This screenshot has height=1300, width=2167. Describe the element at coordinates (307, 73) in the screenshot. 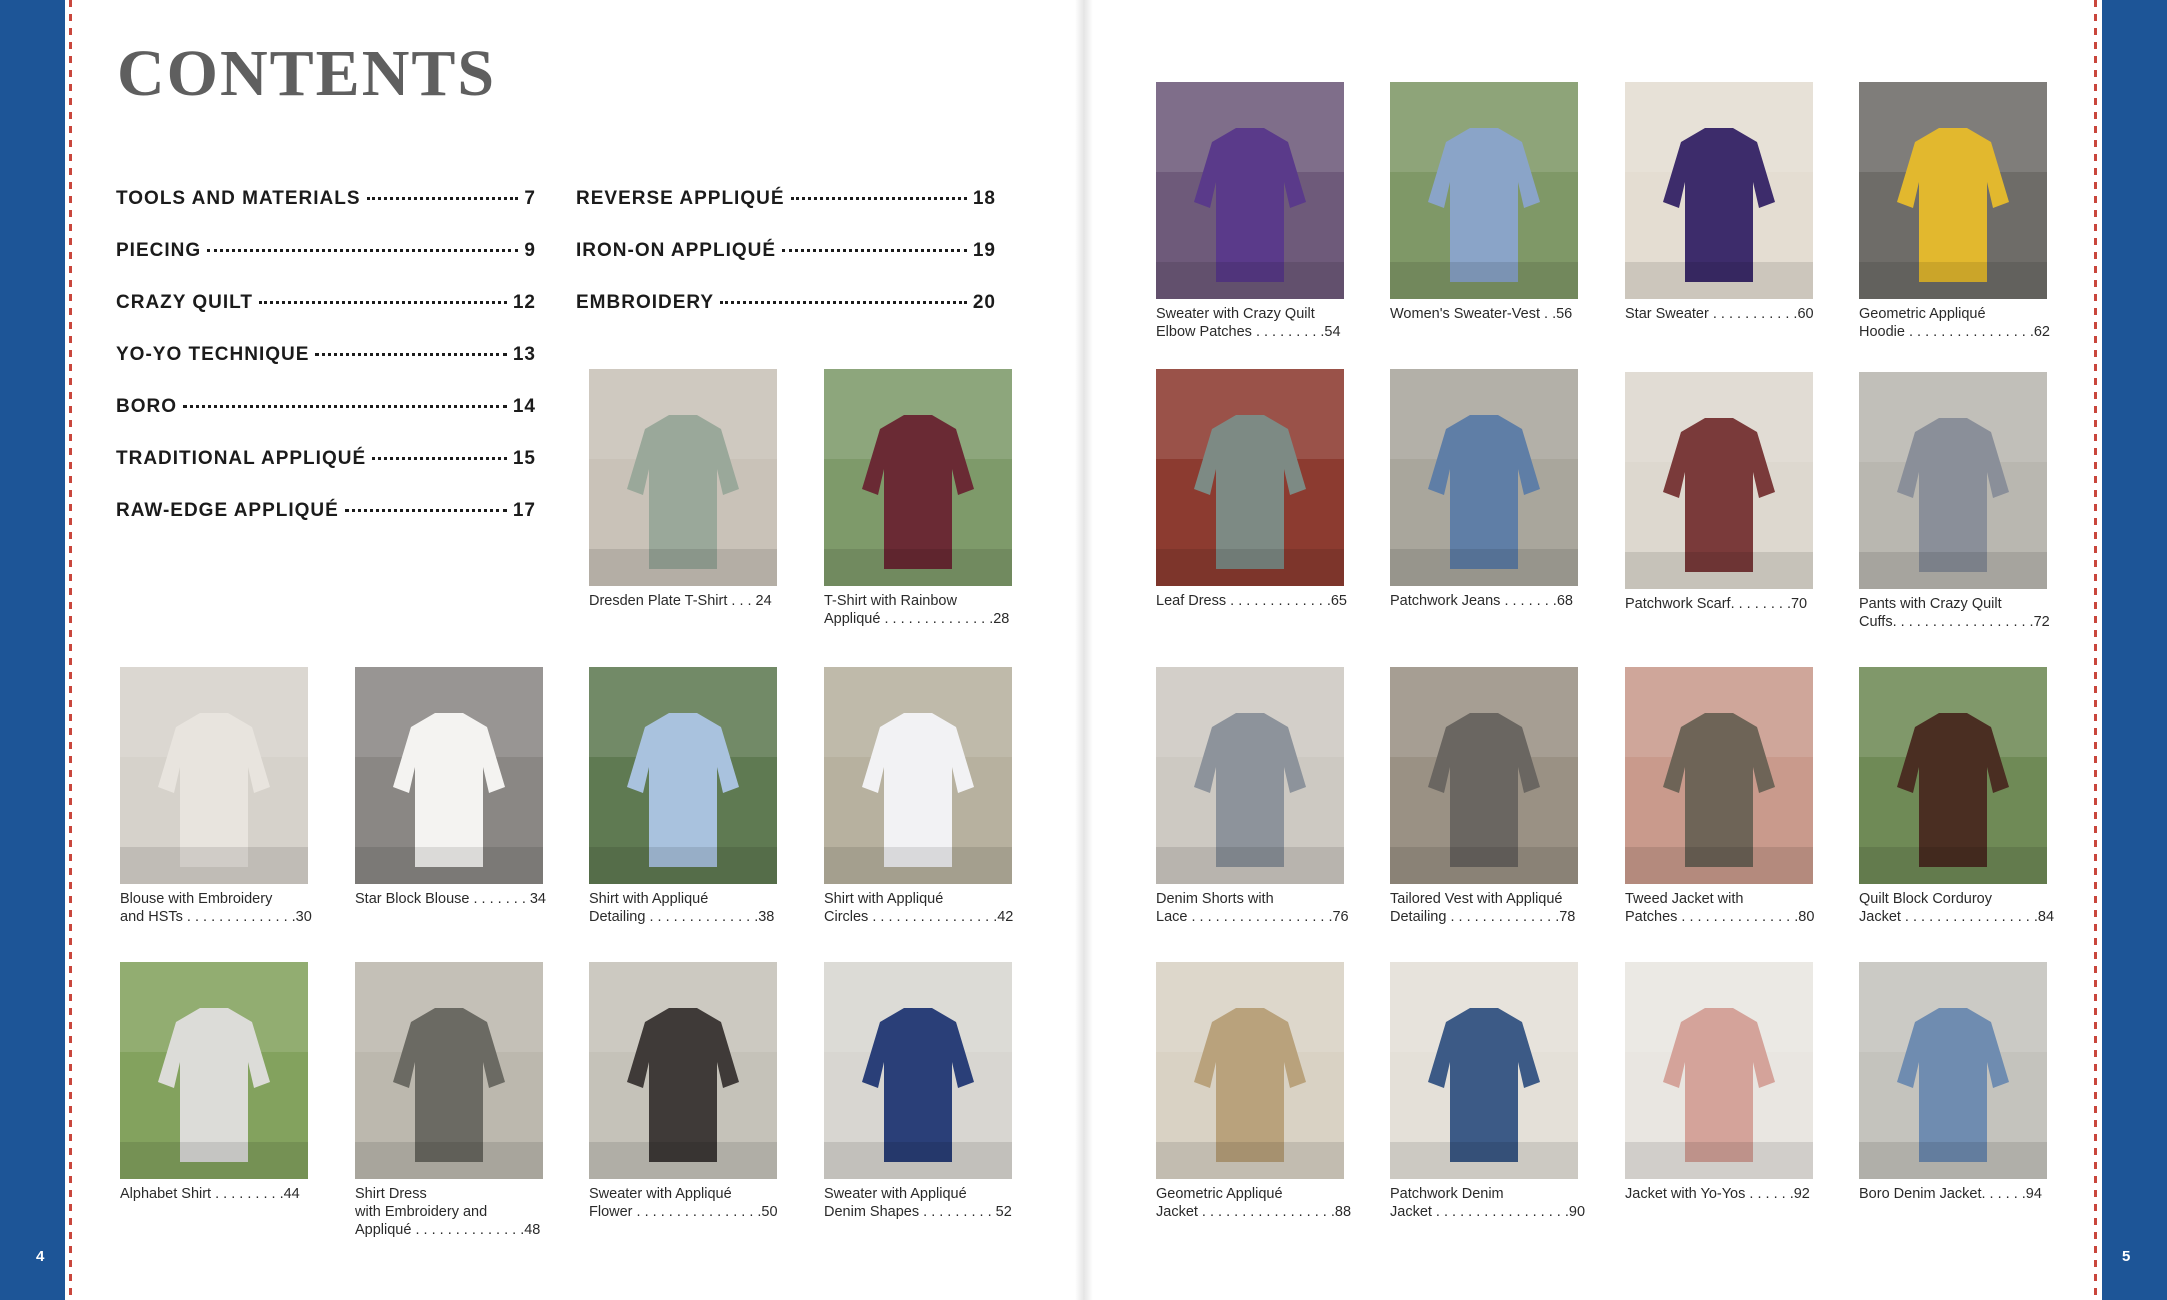

I see `contents-title: CONTENTS` at that location.